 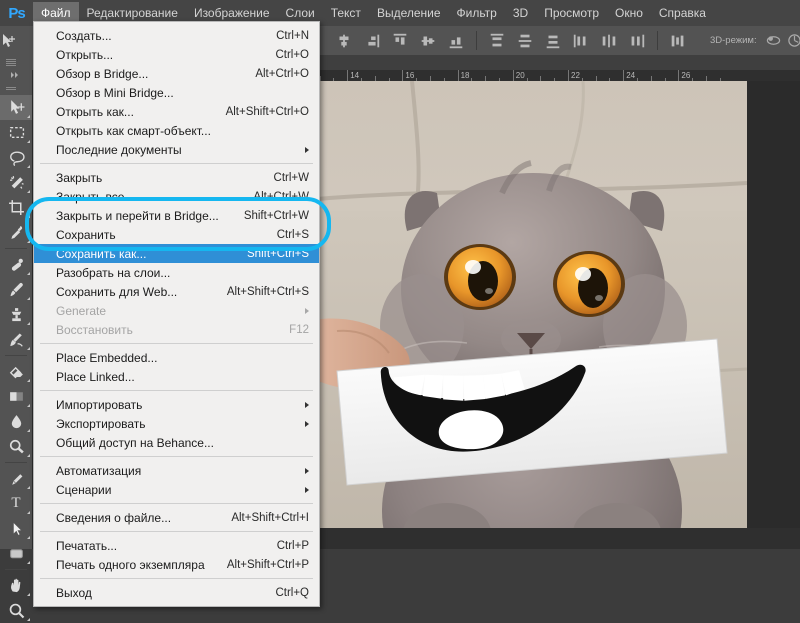 I want to click on roll-3d-icon, so click(x=793, y=41).